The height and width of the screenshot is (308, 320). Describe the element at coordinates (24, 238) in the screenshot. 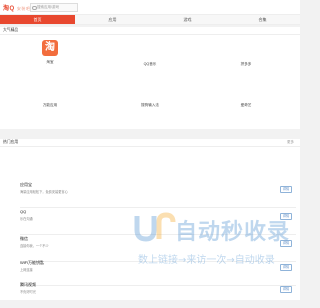

I see `list-item-title: 微信` at that location.